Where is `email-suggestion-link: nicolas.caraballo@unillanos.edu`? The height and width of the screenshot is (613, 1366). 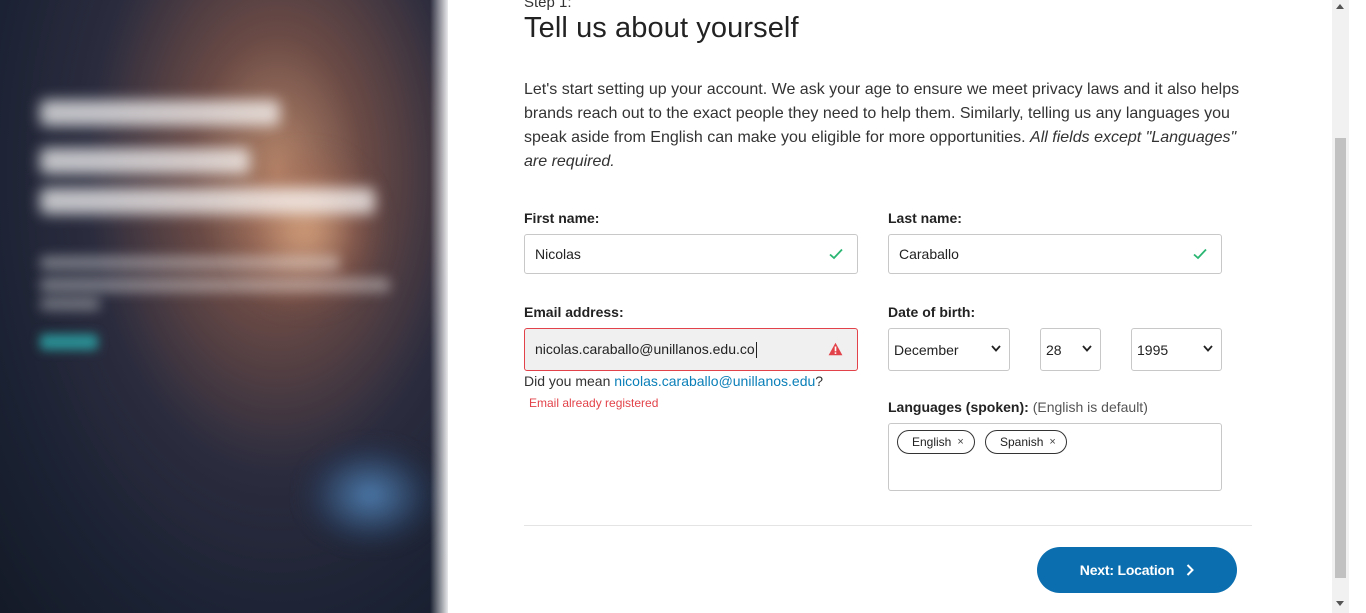
email-suggestion-link: nicolas.caraballo@unillanos.edu is located at coordinates (714, 381).